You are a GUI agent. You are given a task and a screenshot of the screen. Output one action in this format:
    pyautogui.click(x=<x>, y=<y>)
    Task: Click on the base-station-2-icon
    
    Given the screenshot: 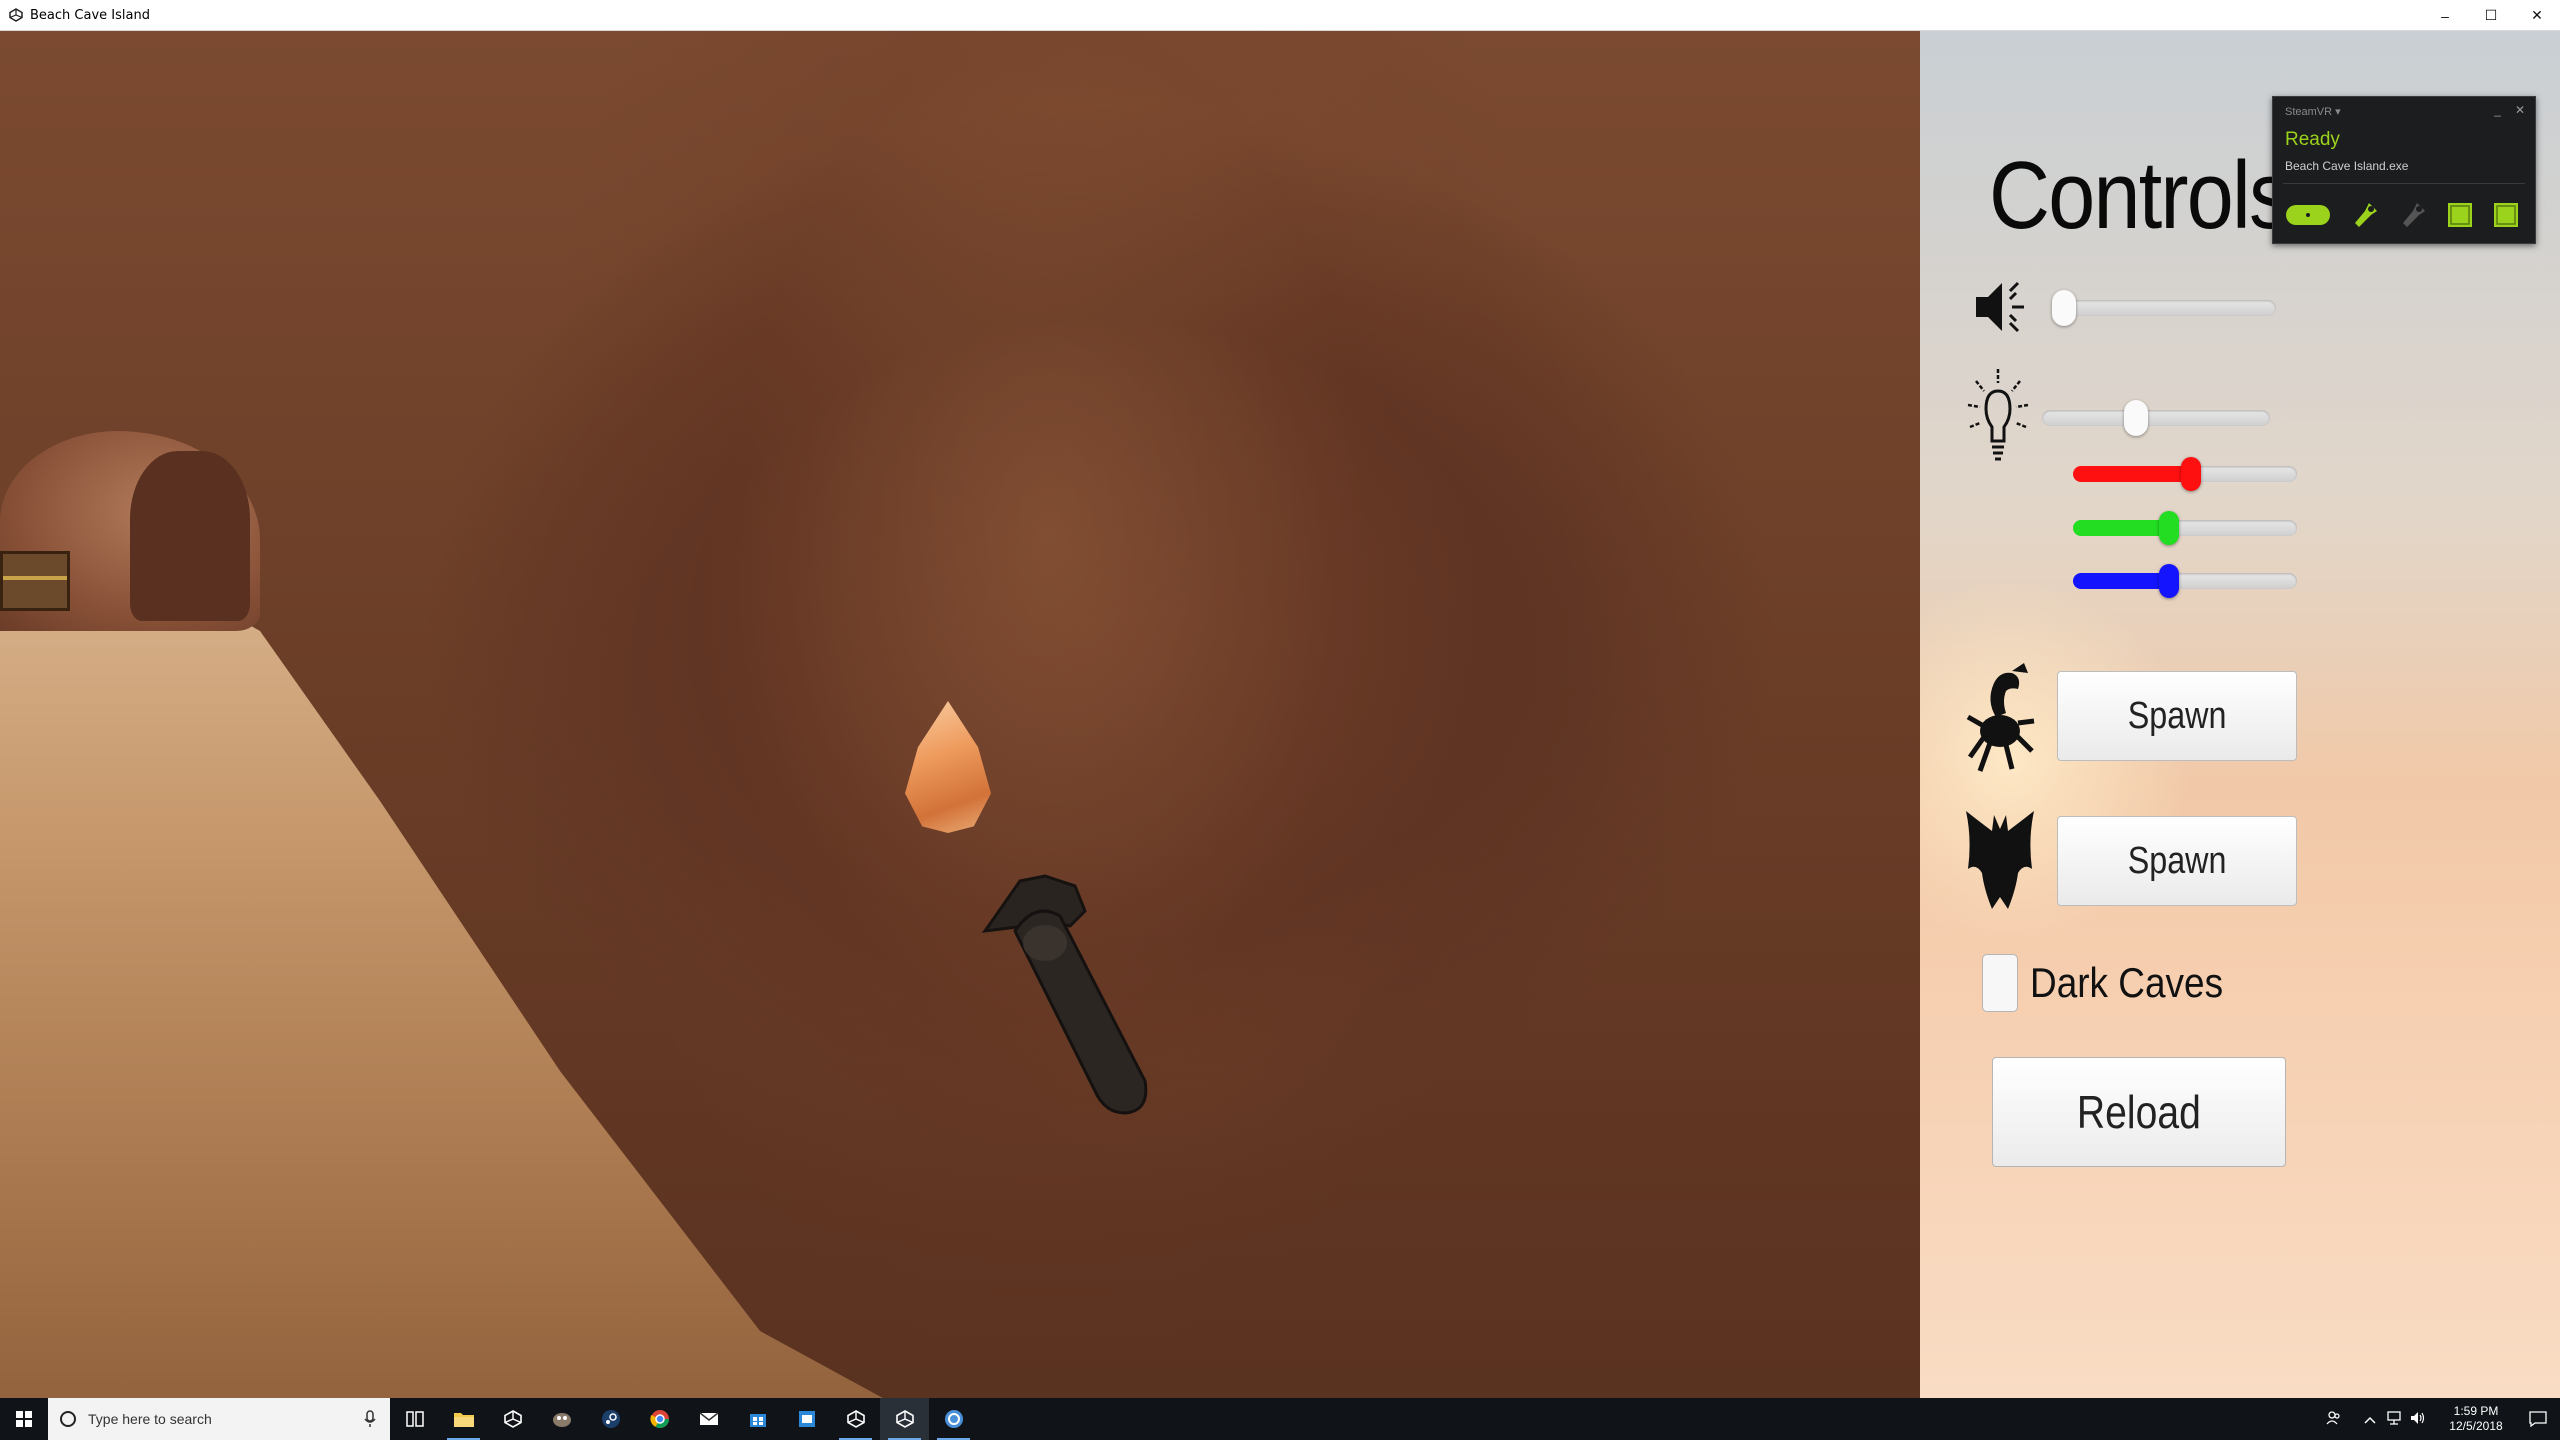 What is the action you would take?
    pyautogui.click(x=2506, y=215)
    